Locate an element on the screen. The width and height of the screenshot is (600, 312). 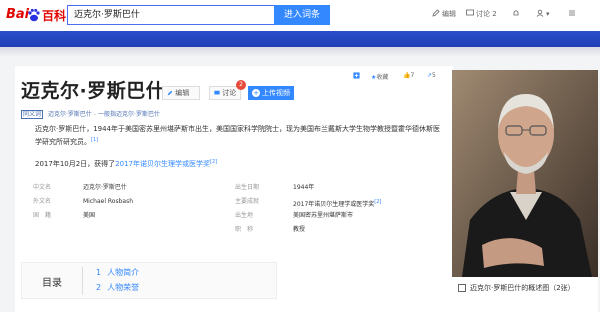
synonym-breadcrumb: 同义词 迈克尔·罗斯巴什 - 一般指迈克尔·罗斯巴什 is located at coordinates (90, 114).